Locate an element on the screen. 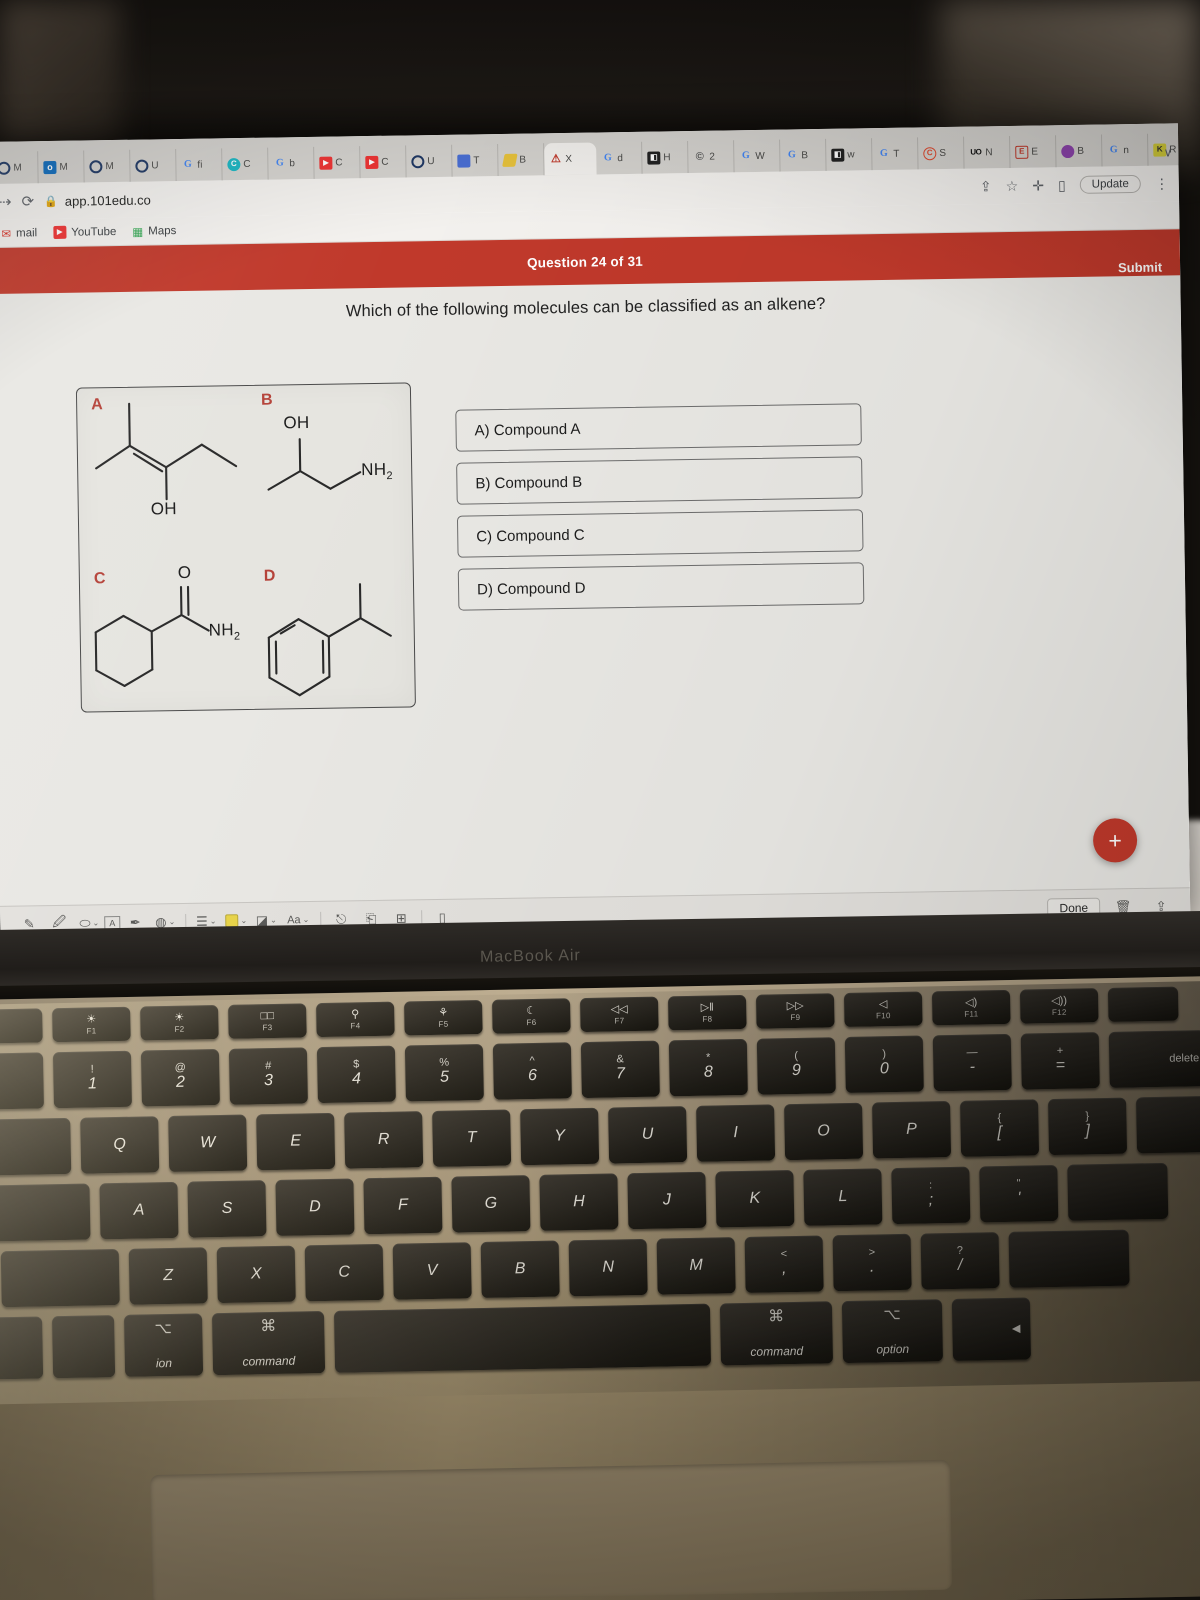 Image resolution: width=1200 pixels, height=1600 pixels. browser-tab: ◧ w is located at coordinates (849, 154).